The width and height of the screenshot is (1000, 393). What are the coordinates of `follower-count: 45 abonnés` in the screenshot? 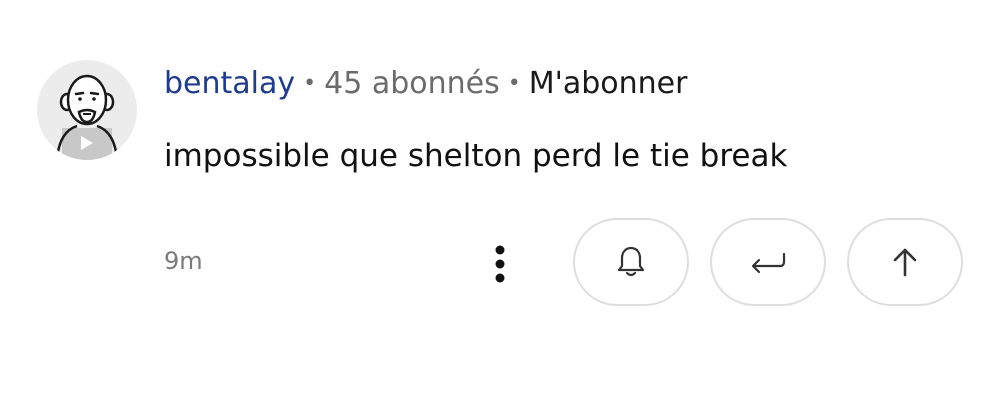 It's located at (412, 83).